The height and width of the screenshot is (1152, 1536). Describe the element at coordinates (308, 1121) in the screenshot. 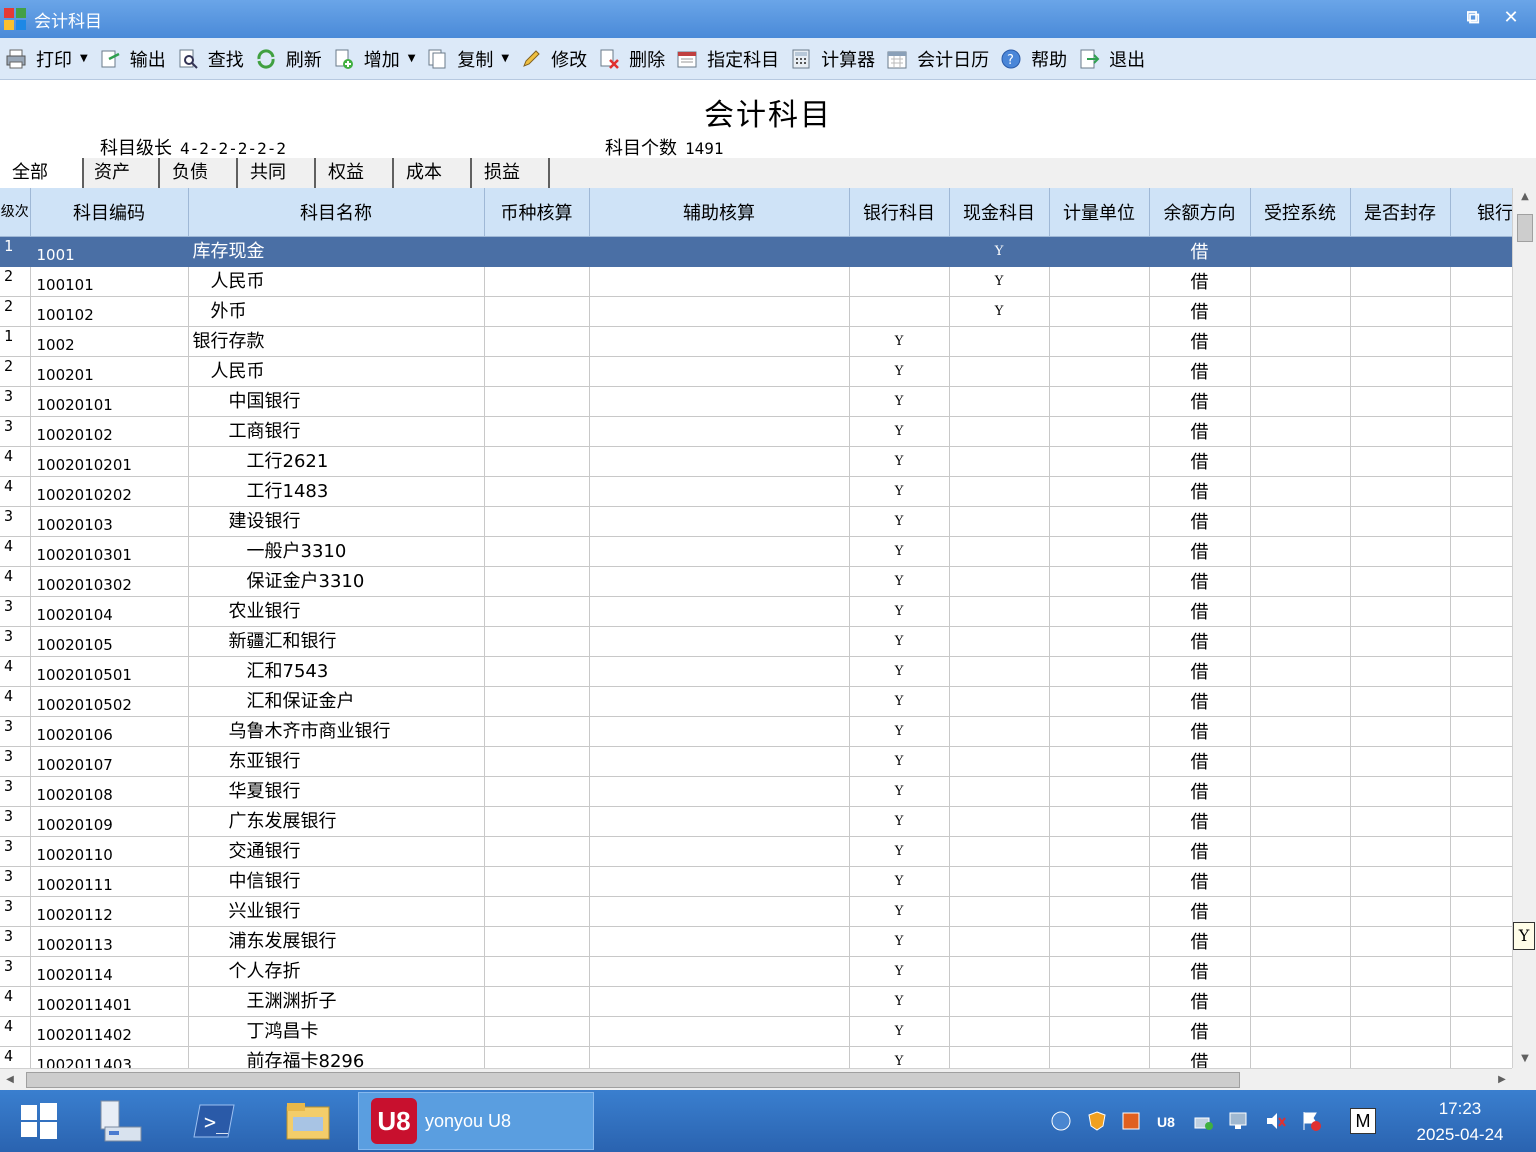

I see `file-explorer-button` at that location.